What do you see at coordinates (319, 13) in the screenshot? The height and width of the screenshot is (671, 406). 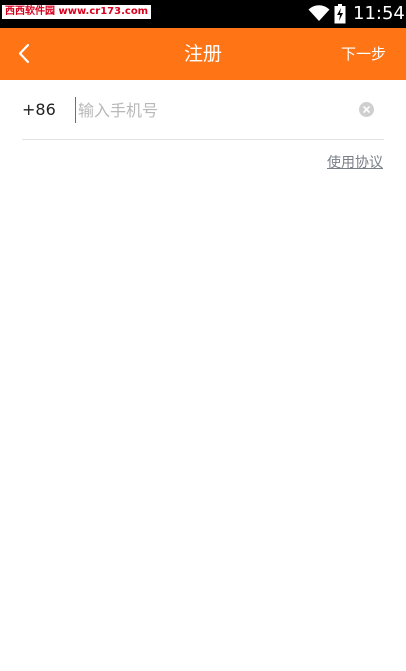 I see `wifi-icon` at bounding box center [319, 13].